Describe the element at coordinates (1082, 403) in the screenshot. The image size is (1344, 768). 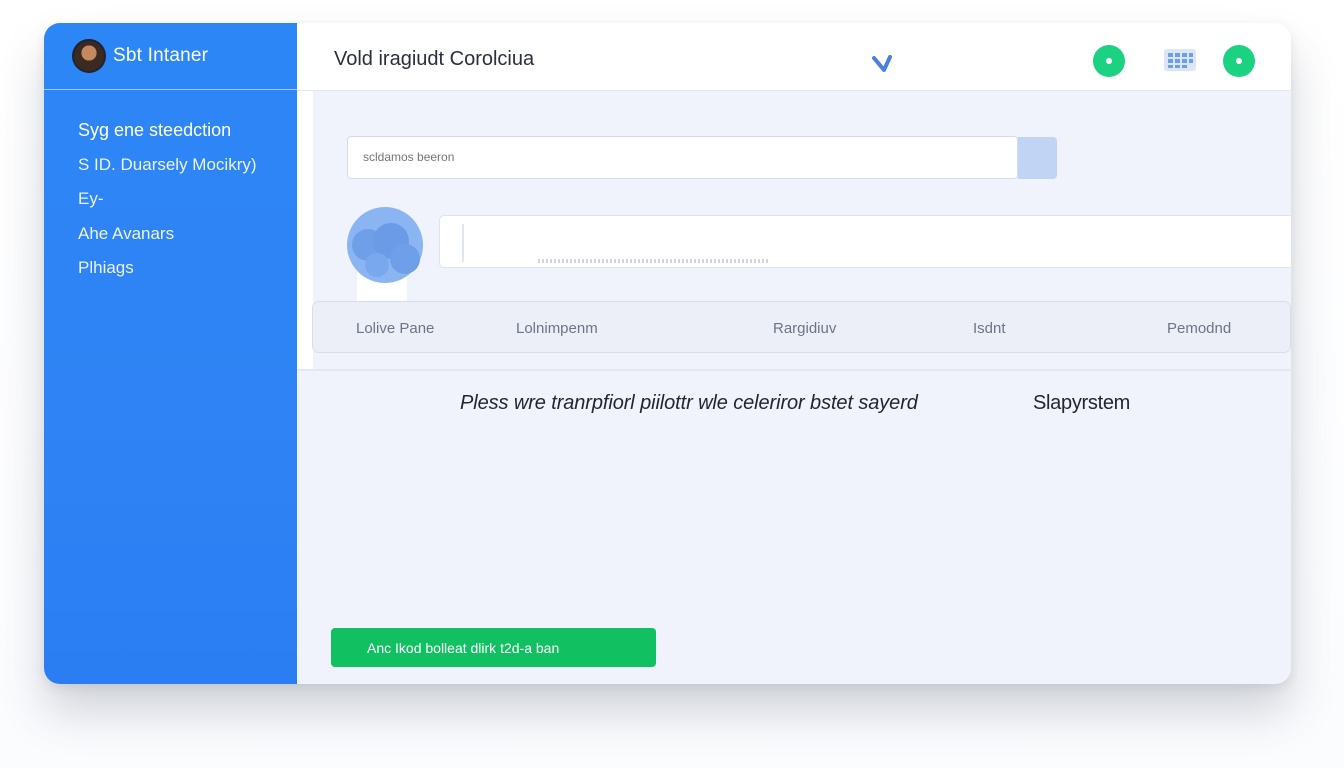
I see `status-message-secondary: Slapyrstem` at that location.